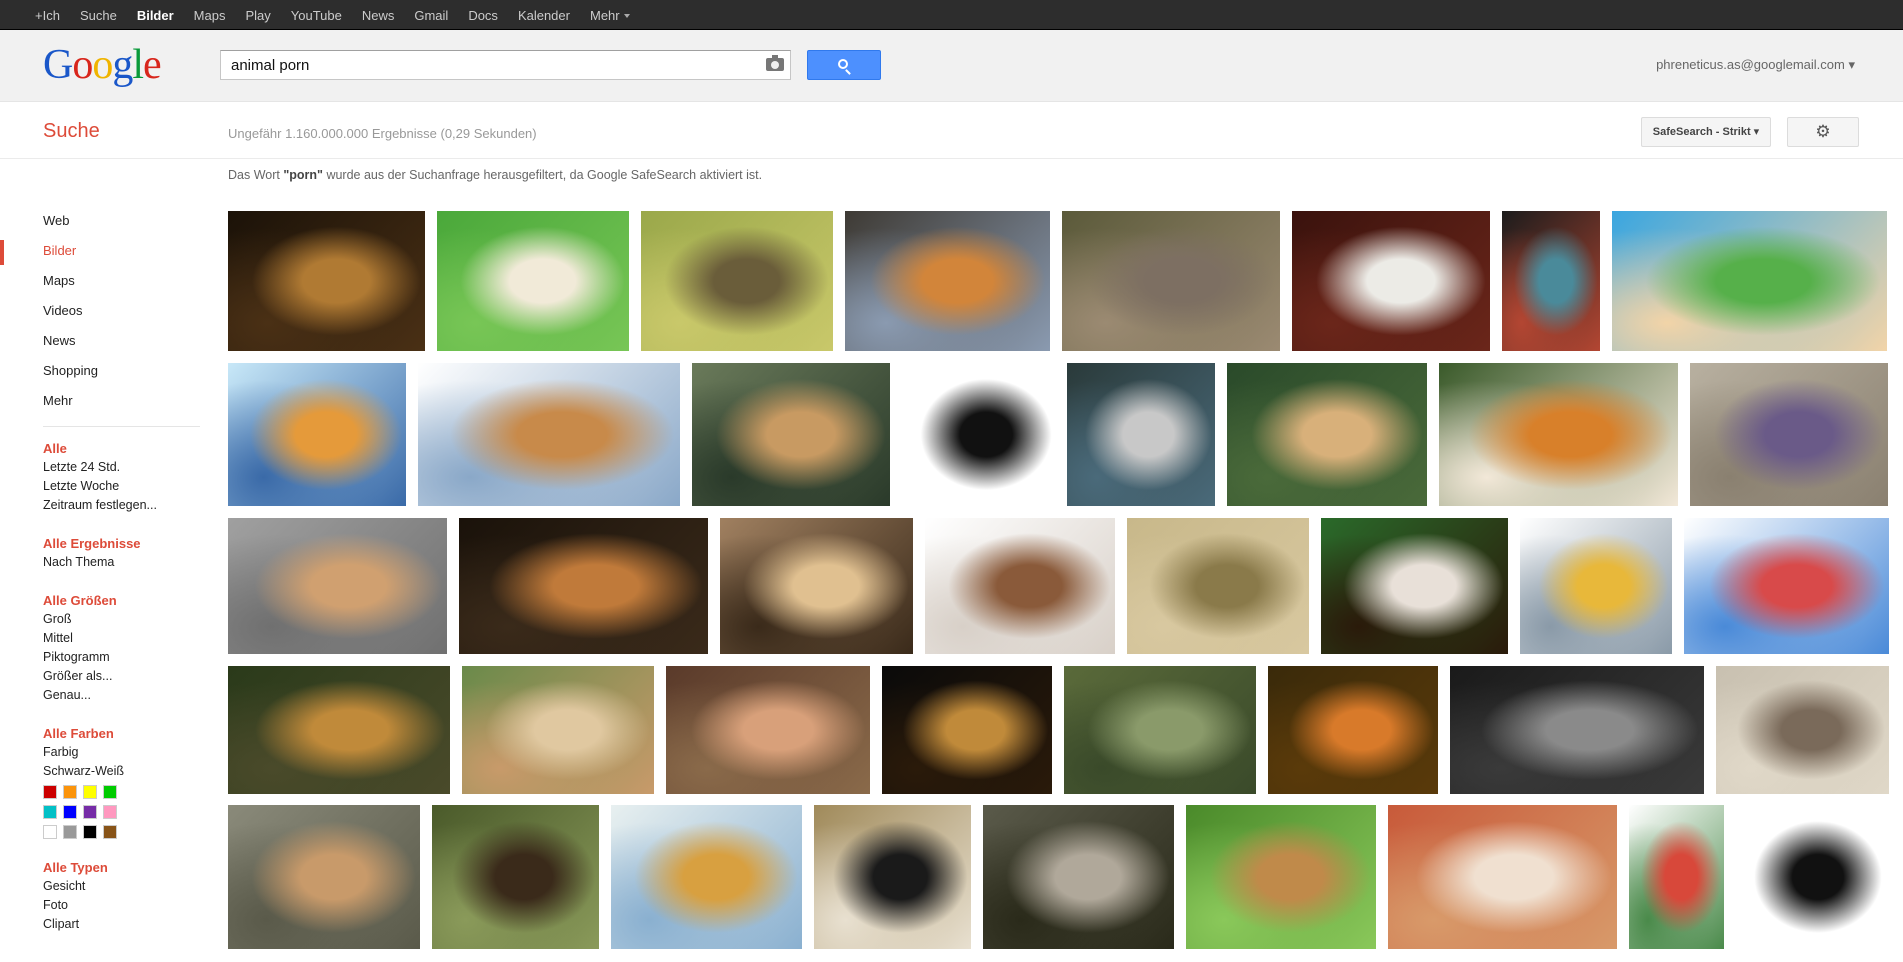 This screenshot has width=1903, height=962. I want to click on image-result-lion, so click(339, 730).